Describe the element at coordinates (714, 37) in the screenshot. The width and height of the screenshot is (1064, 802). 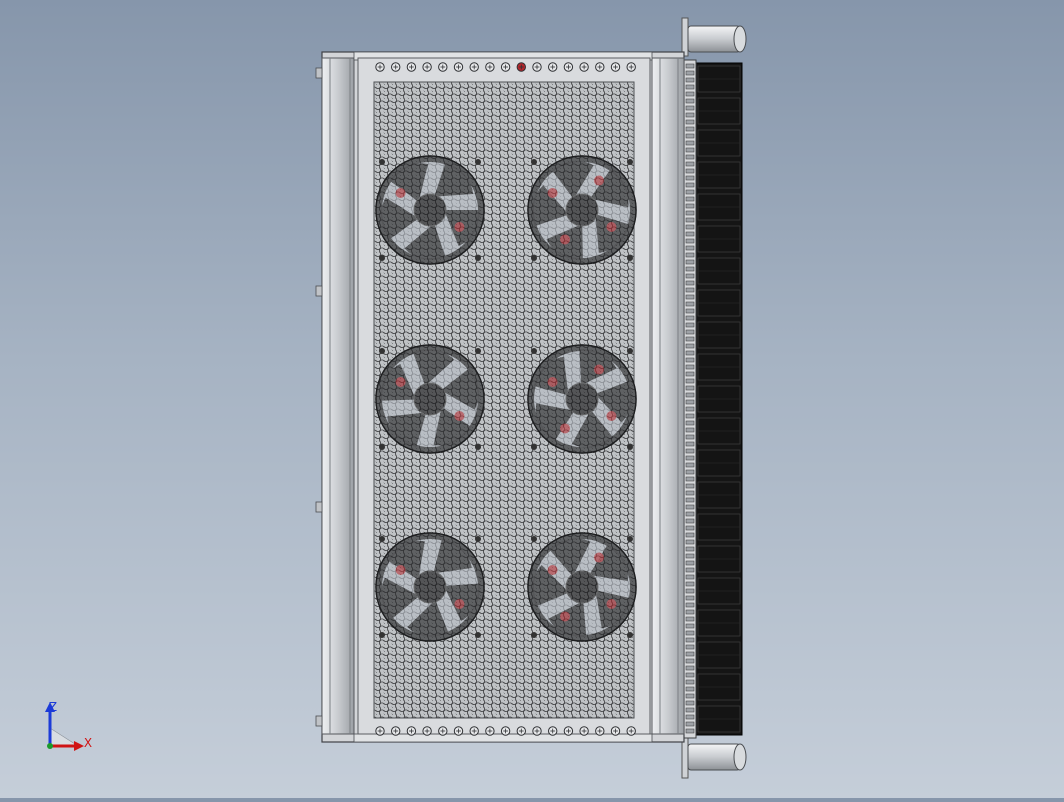
I see `handle-top` at that location.